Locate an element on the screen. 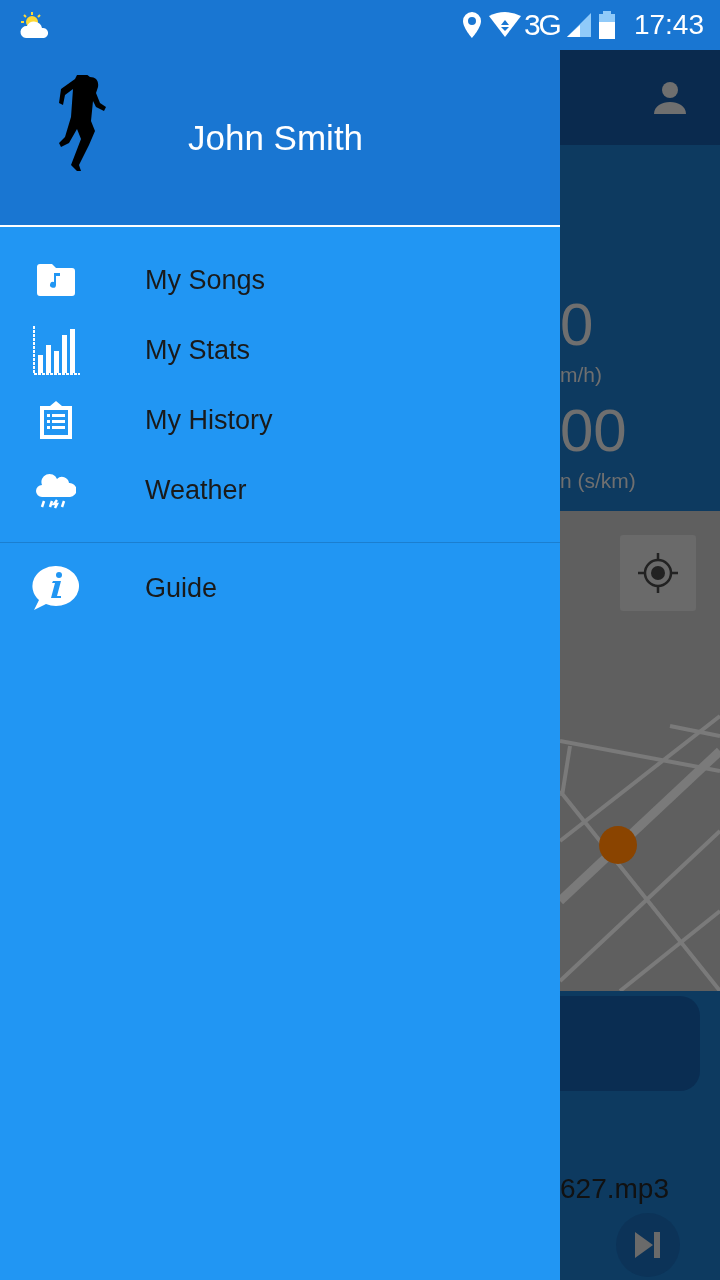 The height and width of the screenshot is (1280, 720). pace-value: 00 is located at coordinates (594, 431).